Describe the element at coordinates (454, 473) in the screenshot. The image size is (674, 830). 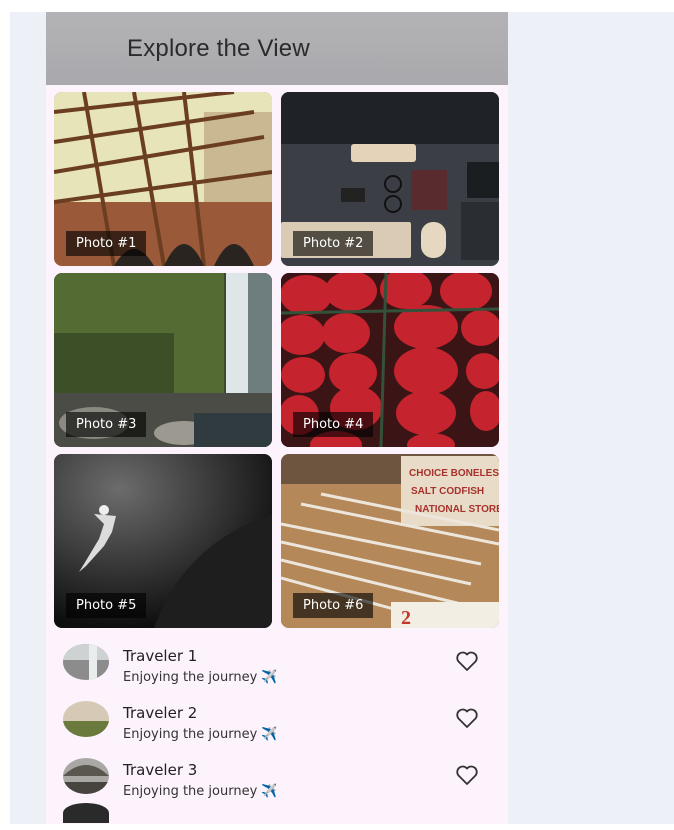
I see `svg-text: CHOICE BONELESS` at that location.